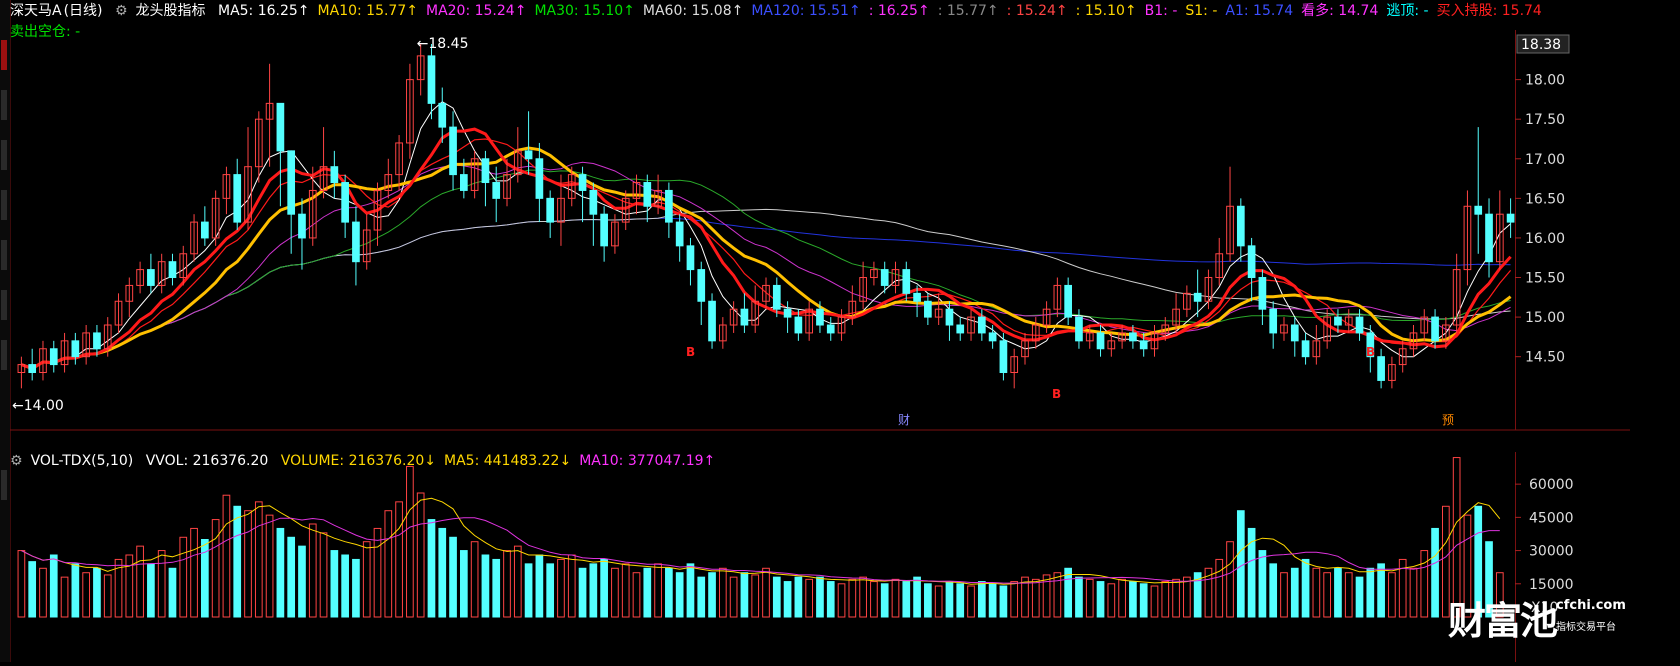 The image size is (1680, 666). Describe the element at coordinates (443, 44) in the screenshot. I see `high-price-label: ←18.45` at that location.